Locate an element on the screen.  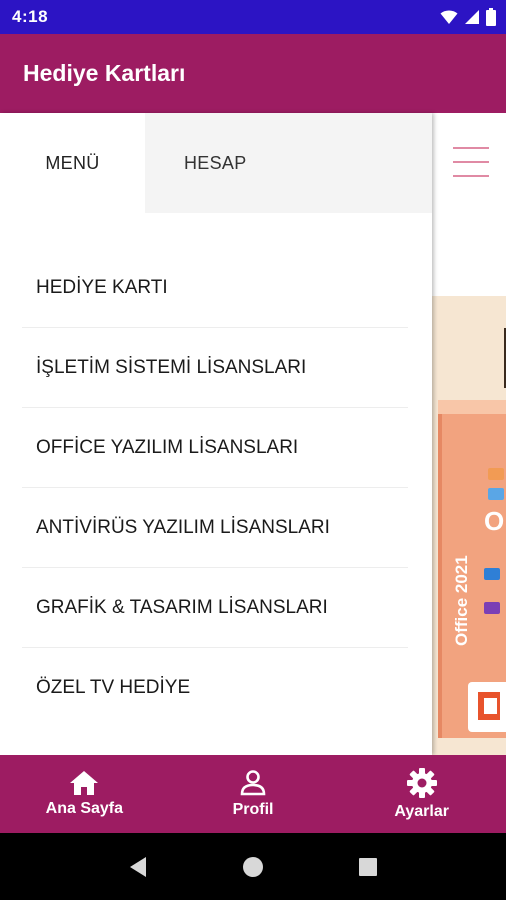
nav-profile: Profil is located at coordinates (253, 794).